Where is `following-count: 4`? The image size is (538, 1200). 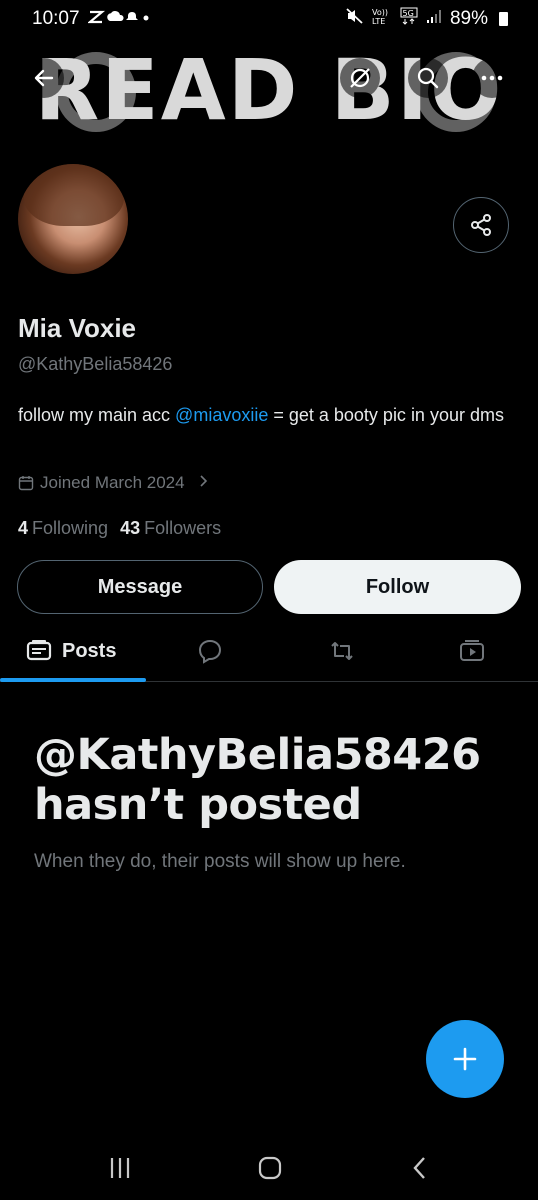 following-count: 4 is located at coordinates (23, 528).